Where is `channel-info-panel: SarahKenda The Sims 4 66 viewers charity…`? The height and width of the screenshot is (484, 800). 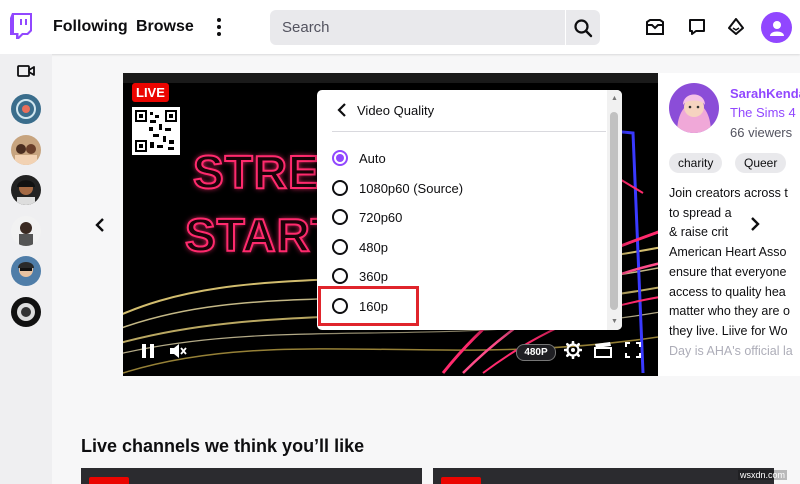
channel-info-panel: SarahKenda The Sims 4 66 viewers charity… is located at coordinates (729, 224).